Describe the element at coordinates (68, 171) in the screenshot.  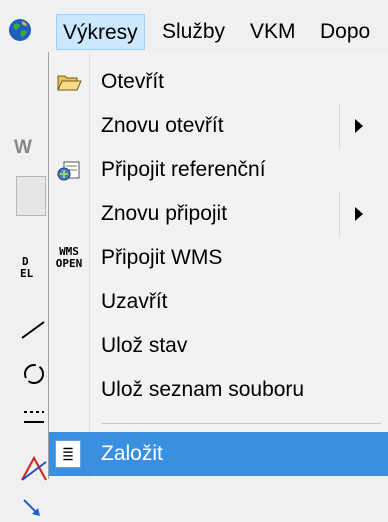
I see `attach-reference-icon` at that location.